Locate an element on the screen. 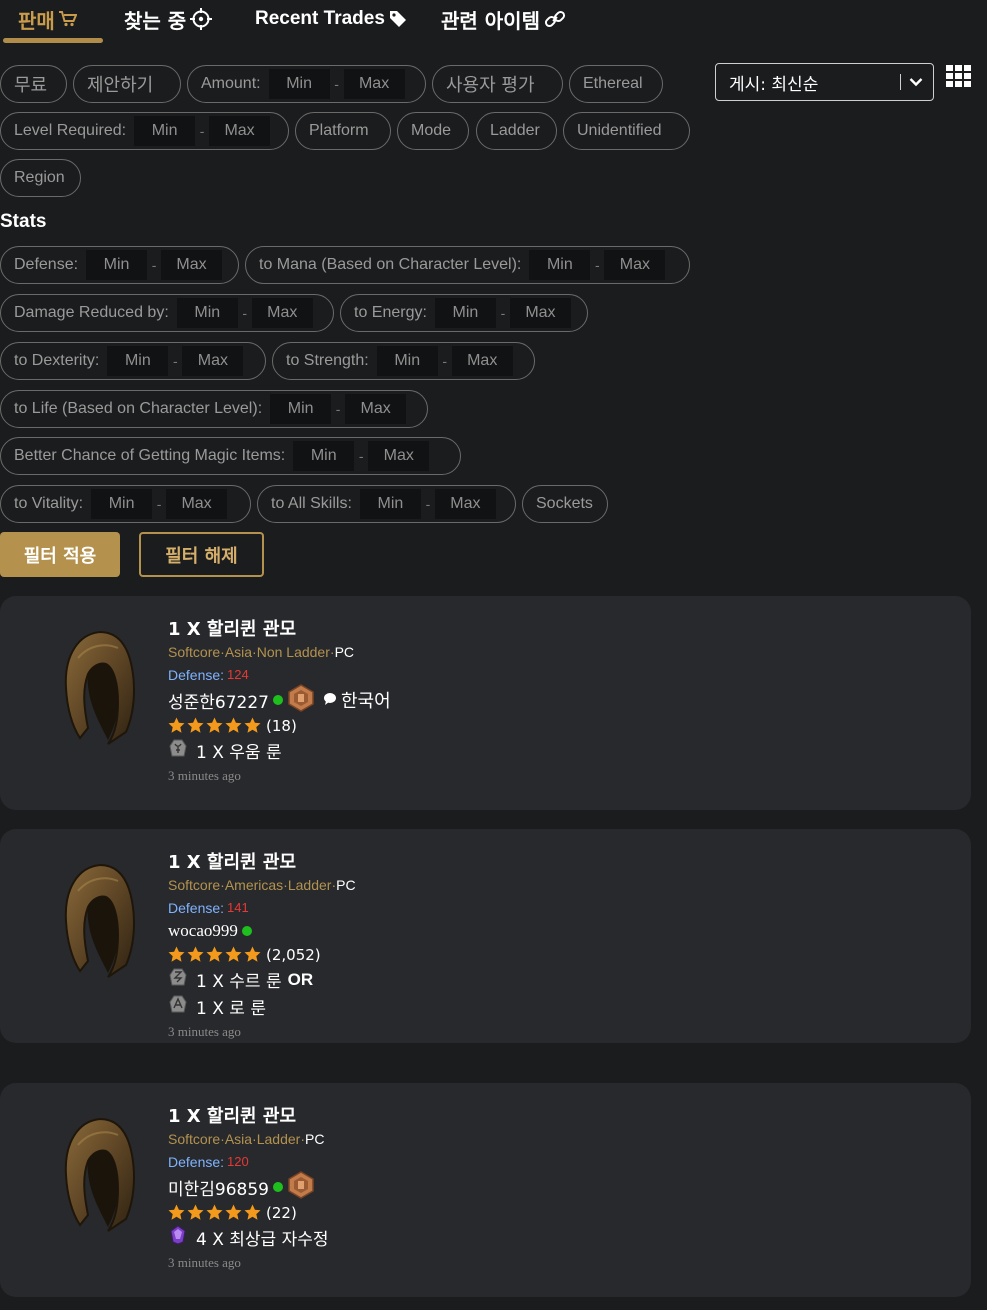 Image resolution: width=987 pixels, height=1310 pixels. filter-ethereal: Ethereal is located at coordinates (616, 84).